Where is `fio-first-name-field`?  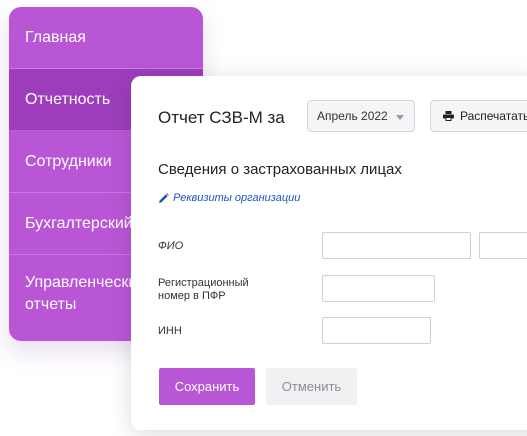 fio-first-name-field is located at coordinates (503, 245).